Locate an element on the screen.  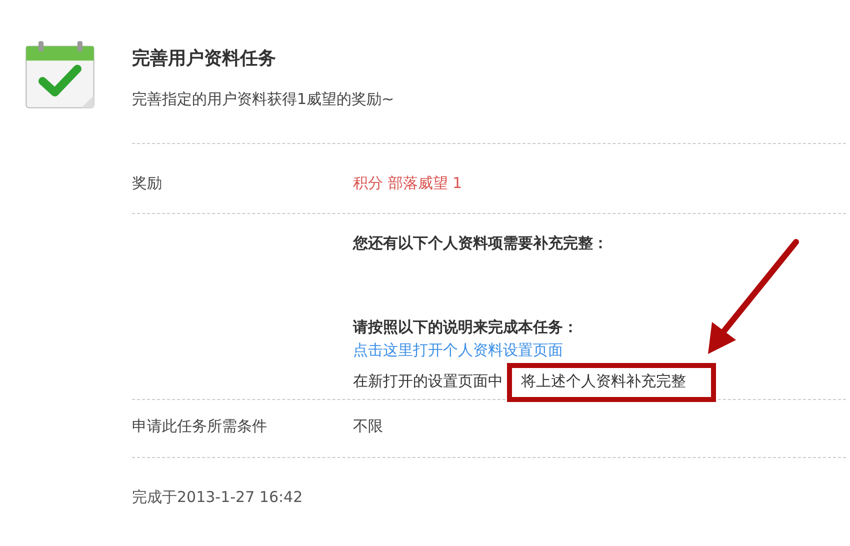
task-description: 完善指定的用户资料获得1威望的奖励~ is located at coordinates (263, 99).